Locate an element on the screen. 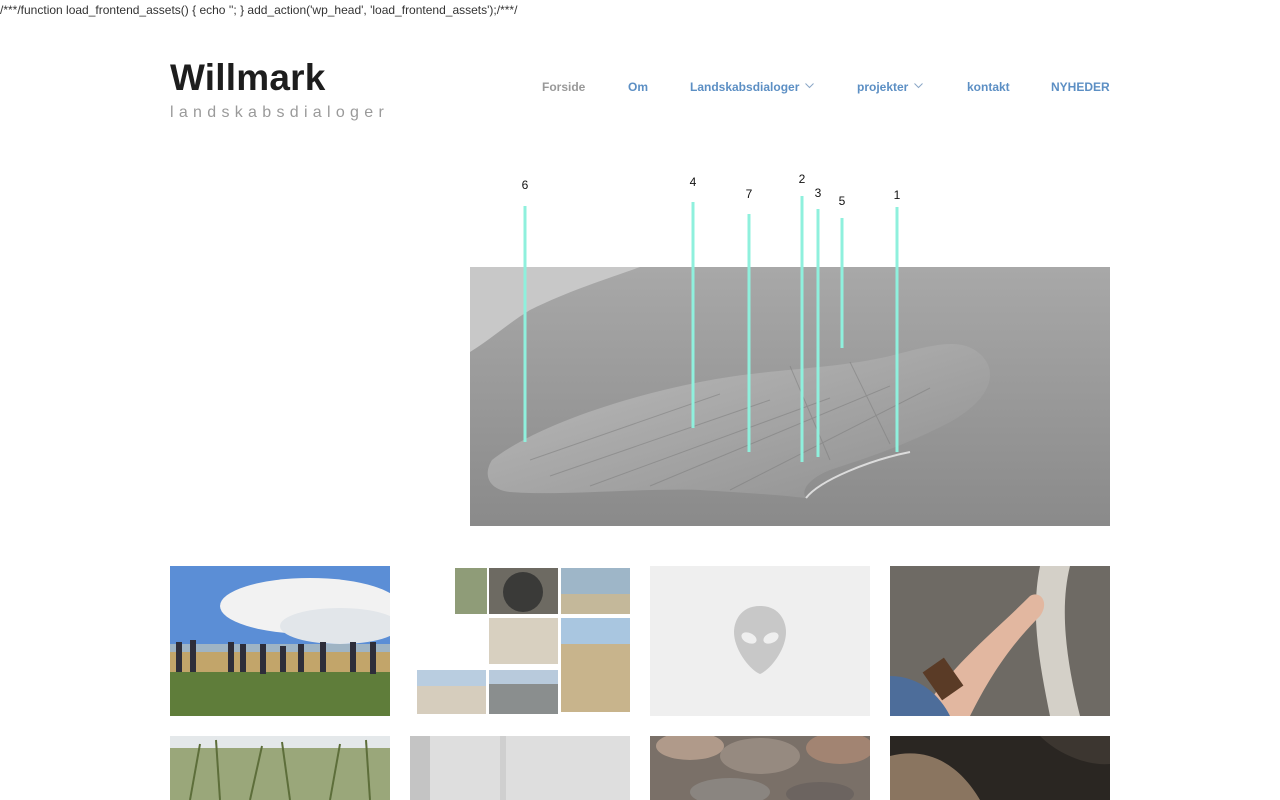  nav-item-label: Forside is located at coordinates (564, 87).